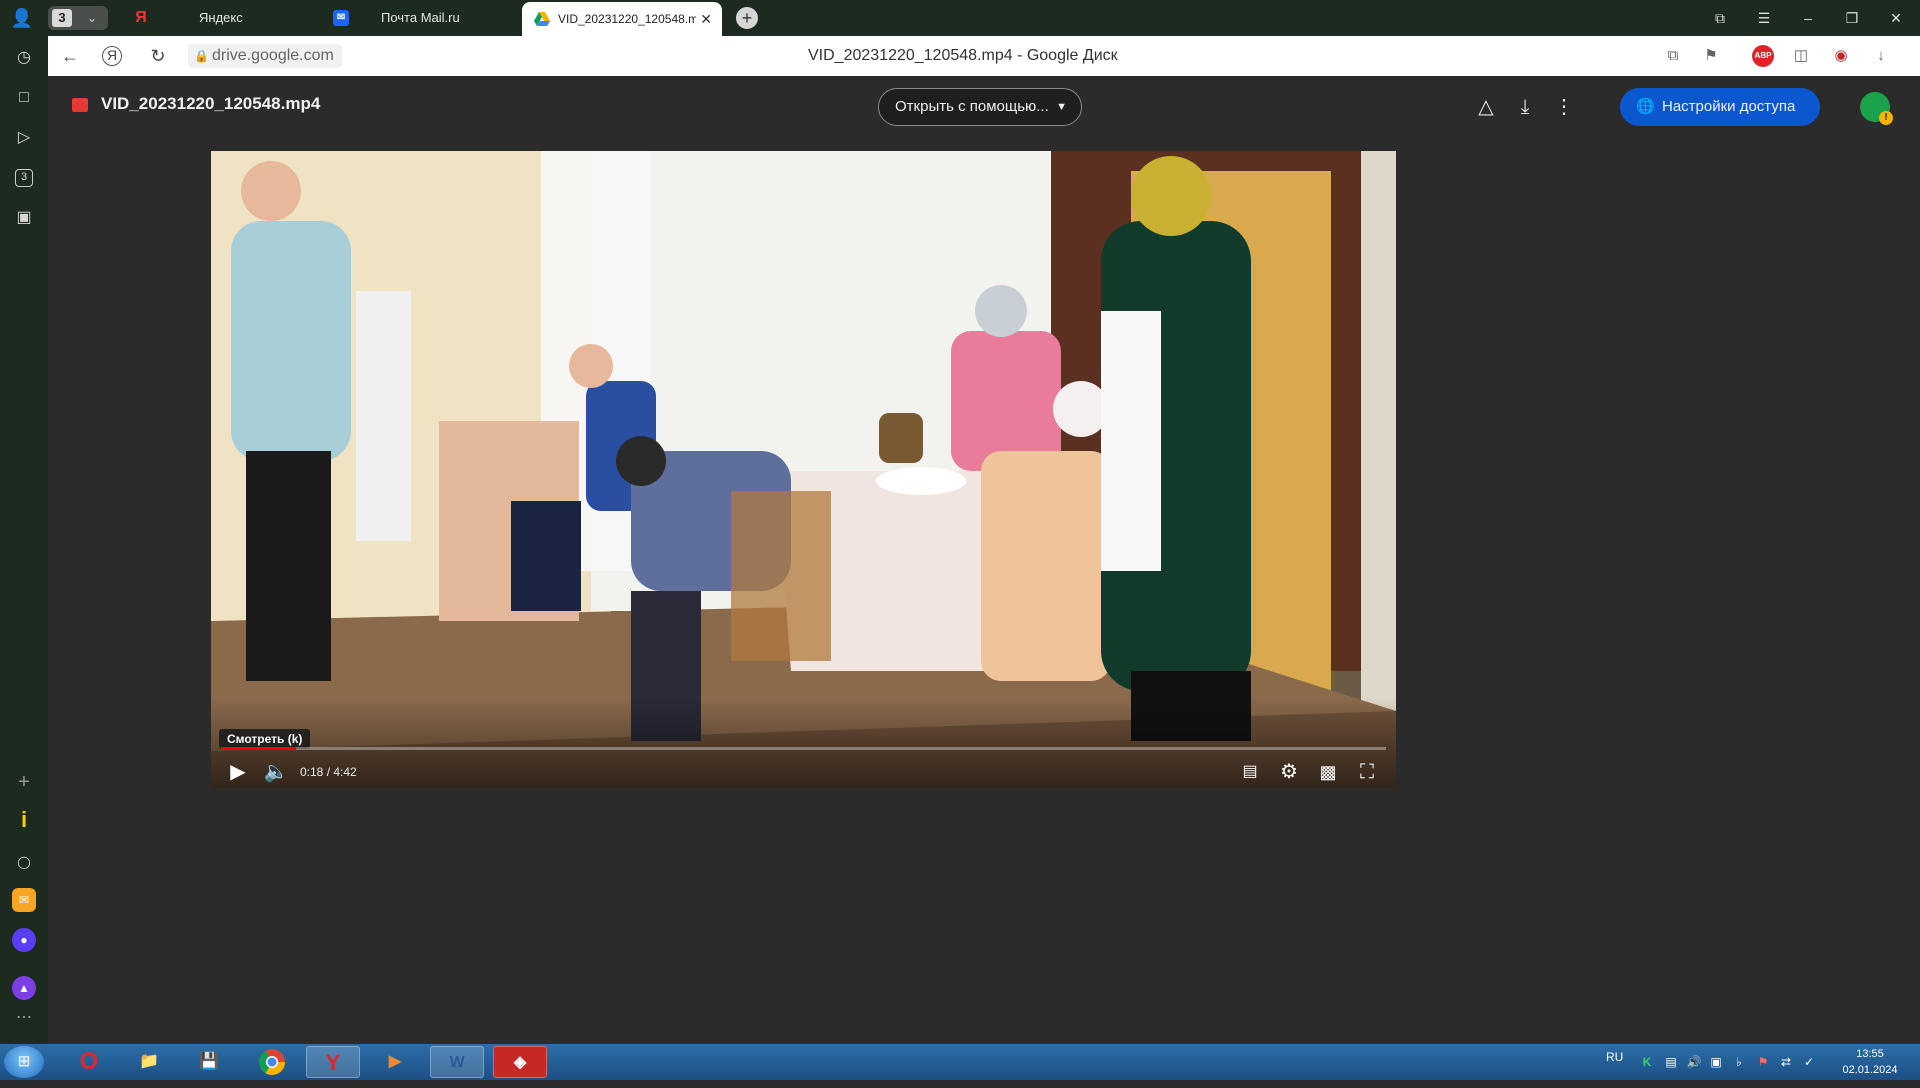  I want to click on floppy-app-icon: 💾, so click(209, 1062).